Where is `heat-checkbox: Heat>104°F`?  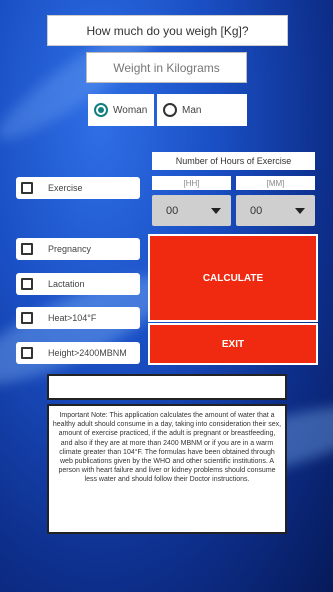 heat-checkbox: Heat>104°F is located at coordinates (78, 318).